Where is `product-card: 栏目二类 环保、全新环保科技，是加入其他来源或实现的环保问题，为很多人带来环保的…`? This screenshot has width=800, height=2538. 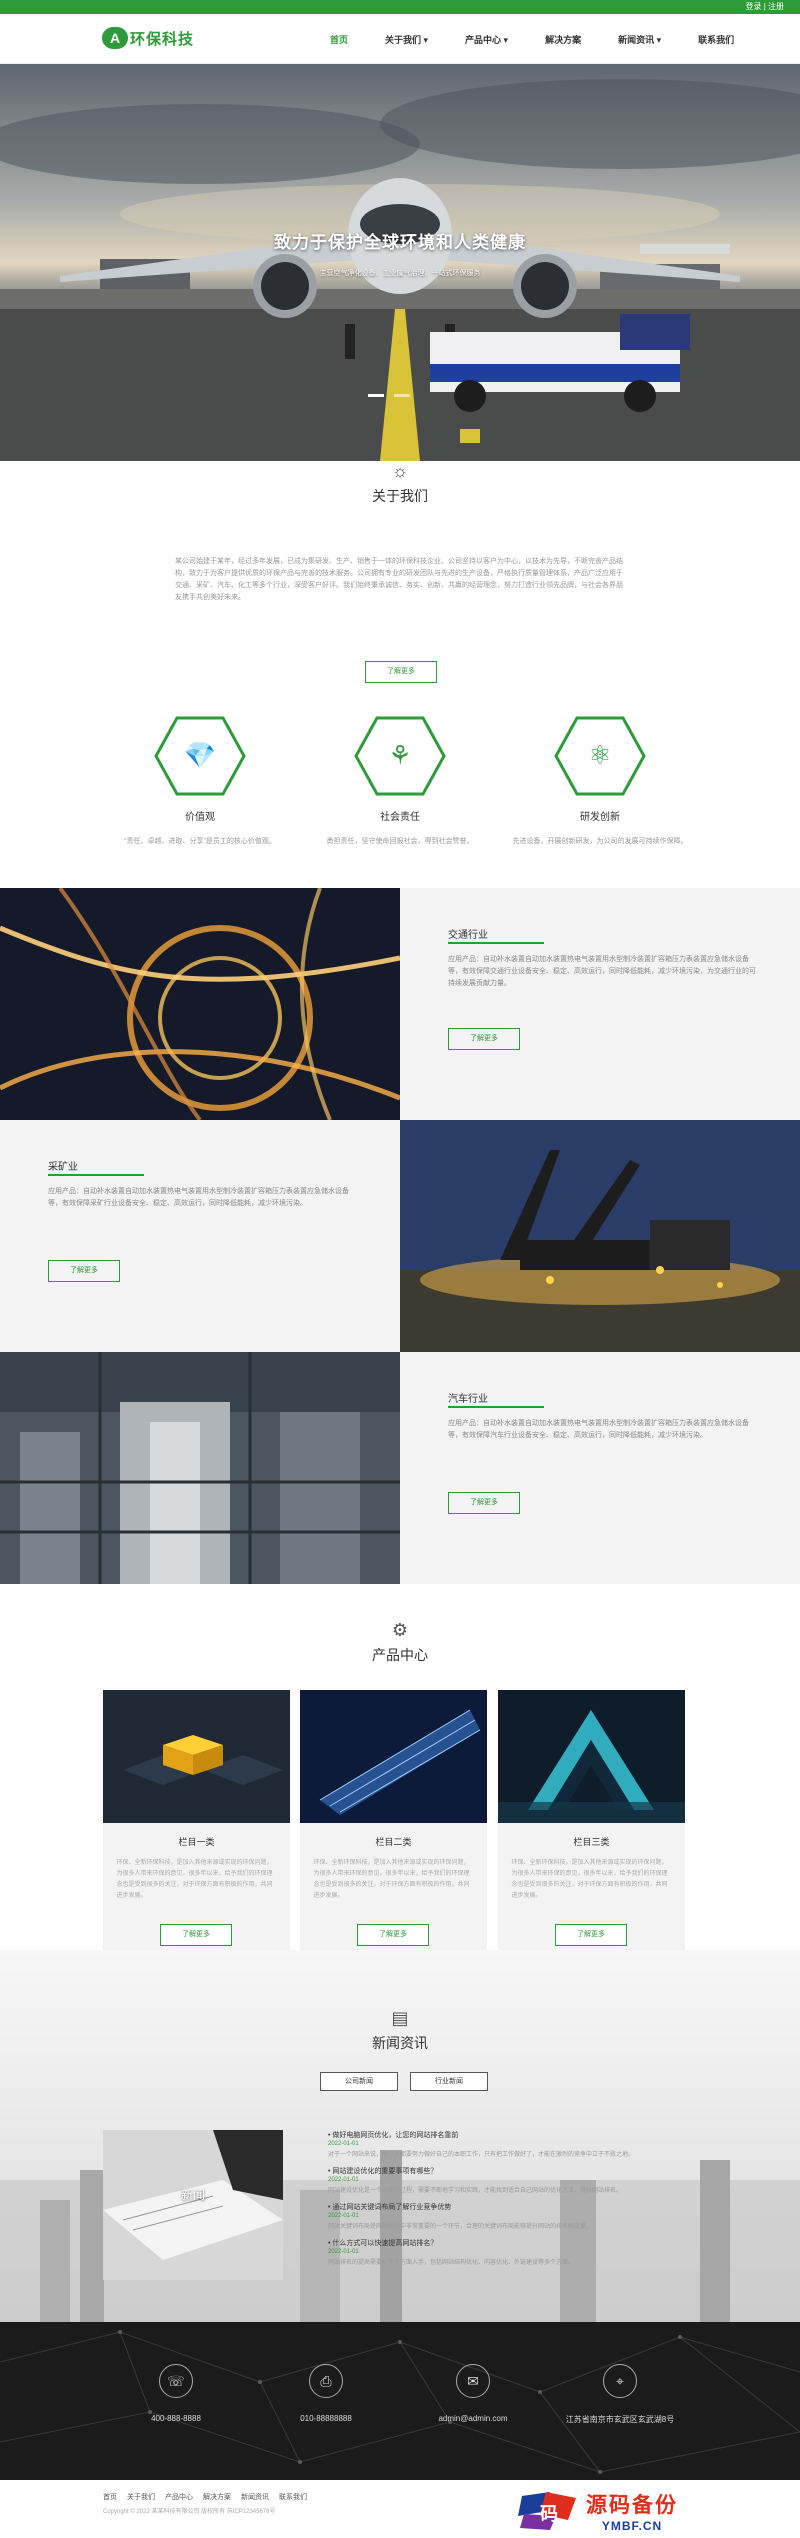
product-card: 栏目二类 环保、全新环保科技，是加入其他来源或实现的环保问题，为很多人带来环保的… is located at coordinates (393, 1826).